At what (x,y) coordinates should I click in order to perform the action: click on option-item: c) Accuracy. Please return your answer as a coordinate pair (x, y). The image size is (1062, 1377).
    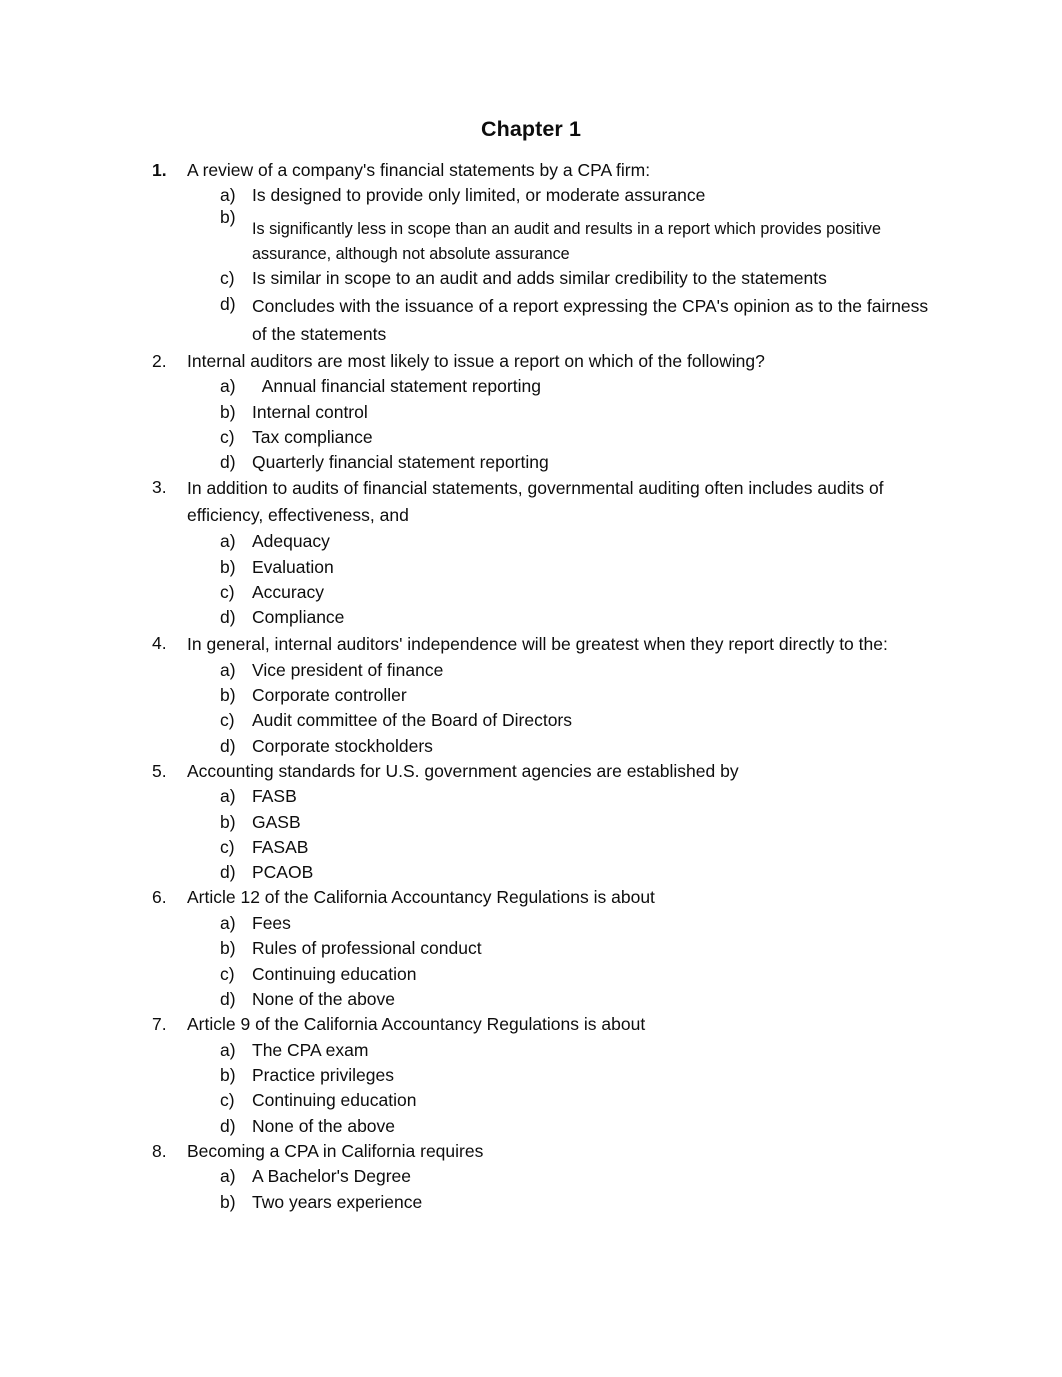
    Looking at the image, I should click on (531, 592).